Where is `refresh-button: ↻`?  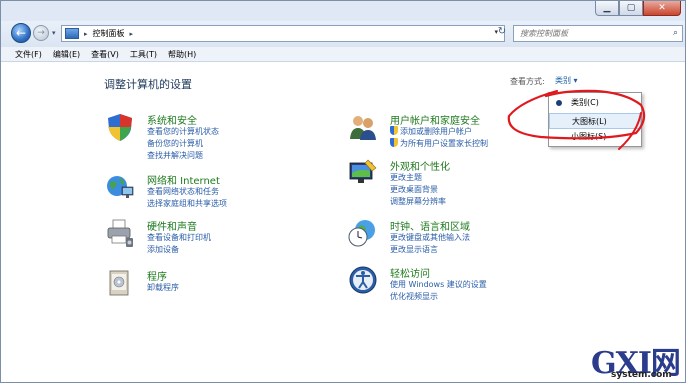
refresh-button: ↻ is located at coordinates (502, 33).